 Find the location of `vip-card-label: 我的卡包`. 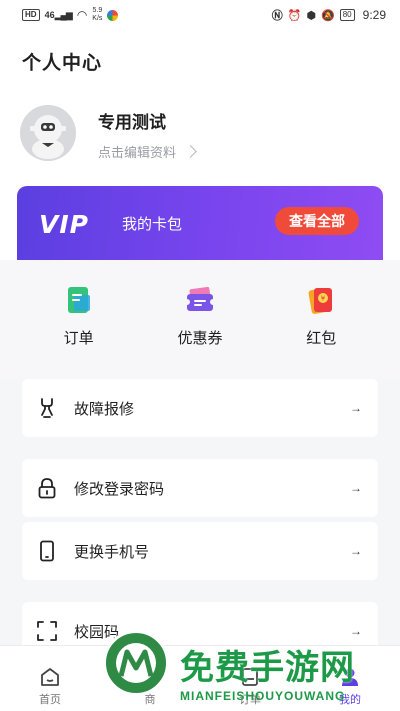

vip-card-label: 我的卡包 is located at coordinates (152, 224).